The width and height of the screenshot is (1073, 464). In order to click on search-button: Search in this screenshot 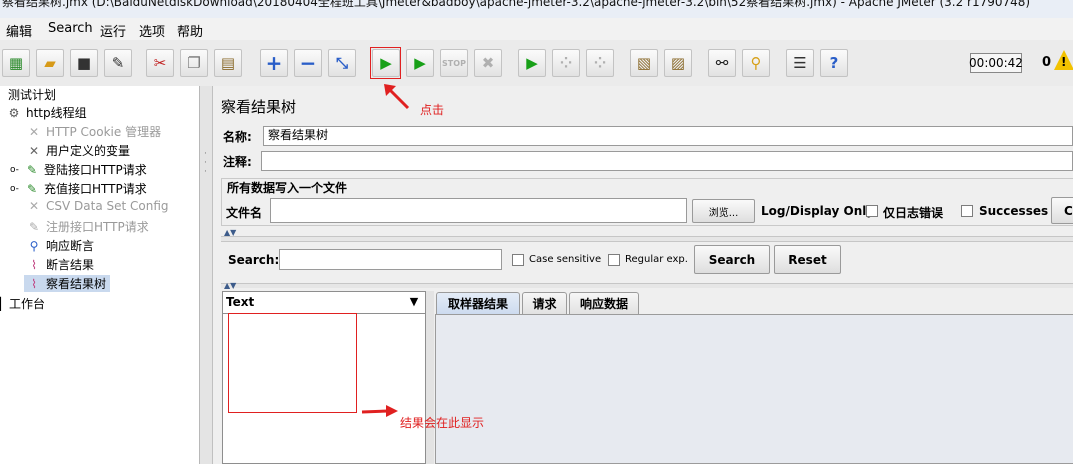, I will do `click(732, 259)`.